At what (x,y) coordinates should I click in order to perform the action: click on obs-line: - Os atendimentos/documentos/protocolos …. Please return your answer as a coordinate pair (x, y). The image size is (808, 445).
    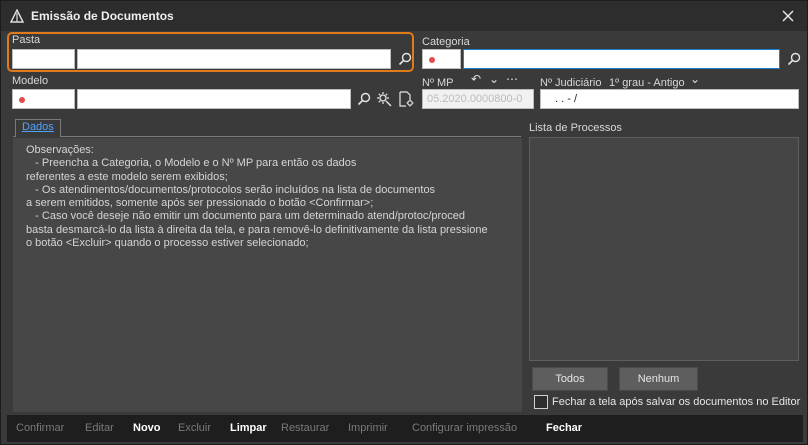
    Looking at the image, I should click on (231, 189).